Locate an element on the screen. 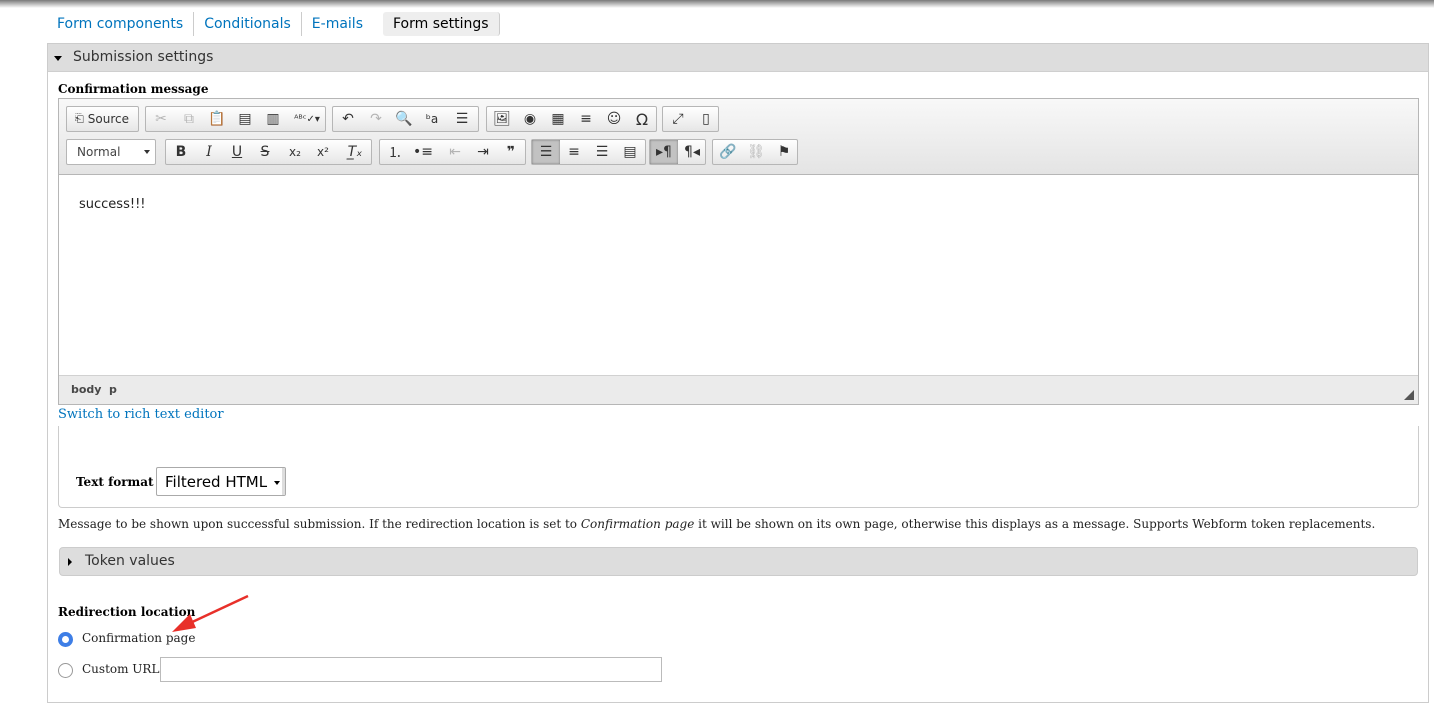  tab-form-settings: Form settings is located at coordinates (441, 24).